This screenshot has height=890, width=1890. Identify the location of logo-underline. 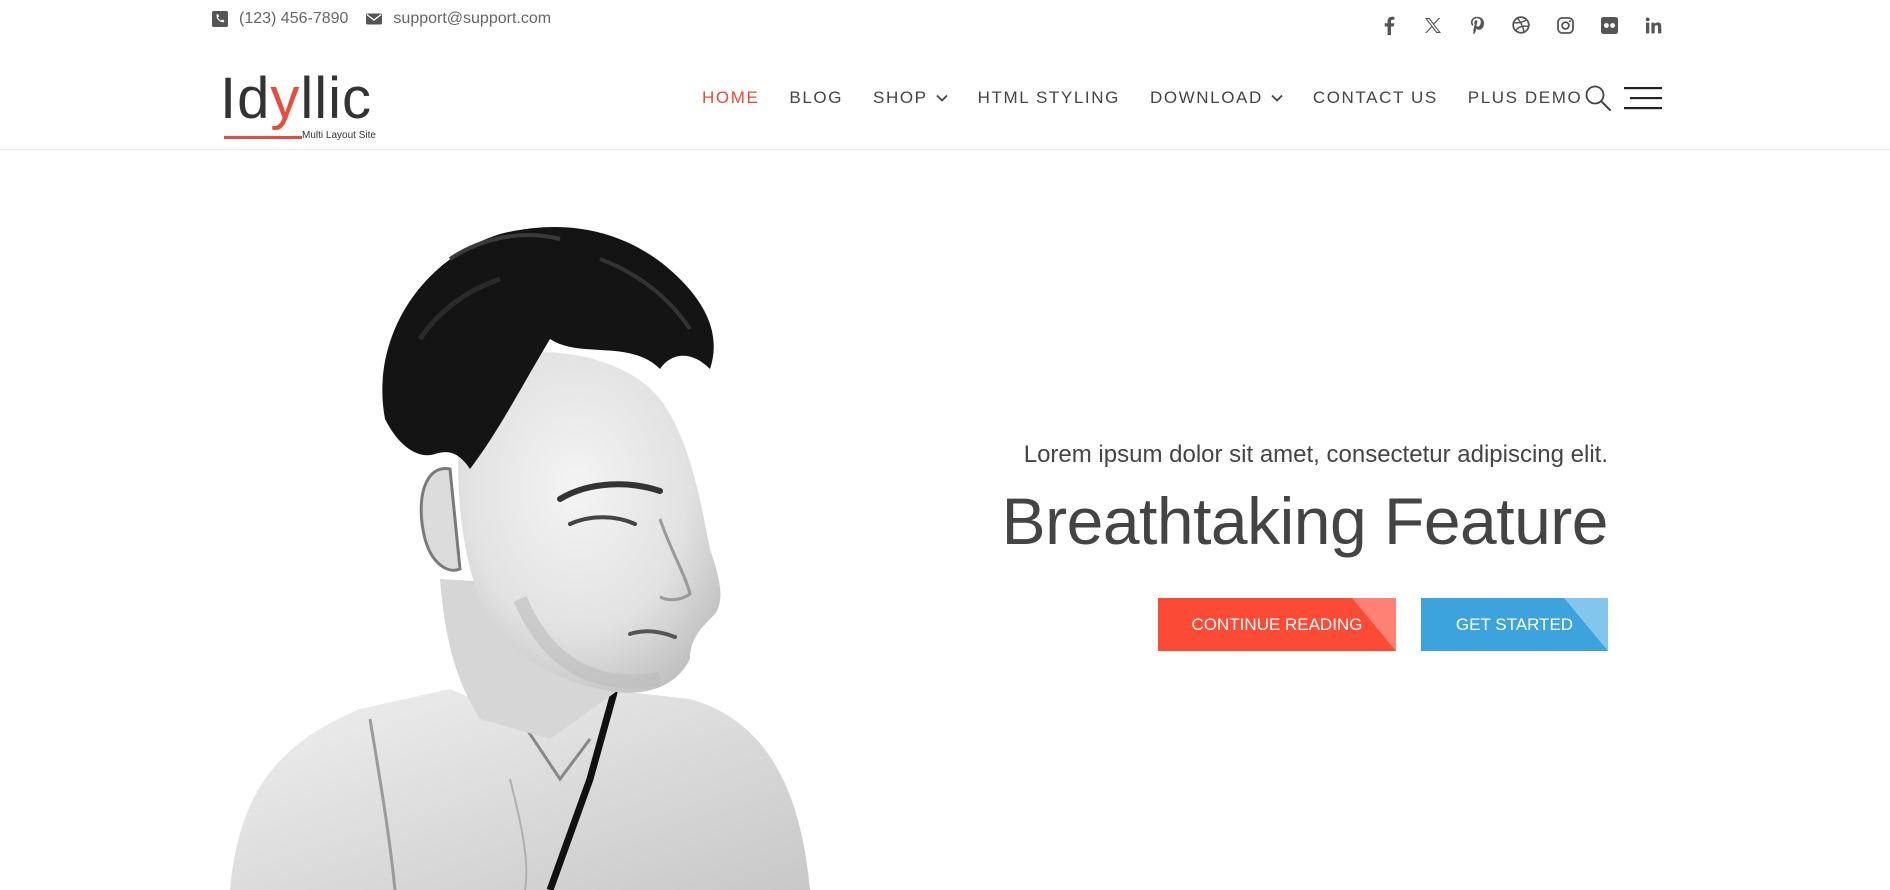
(263, 137).